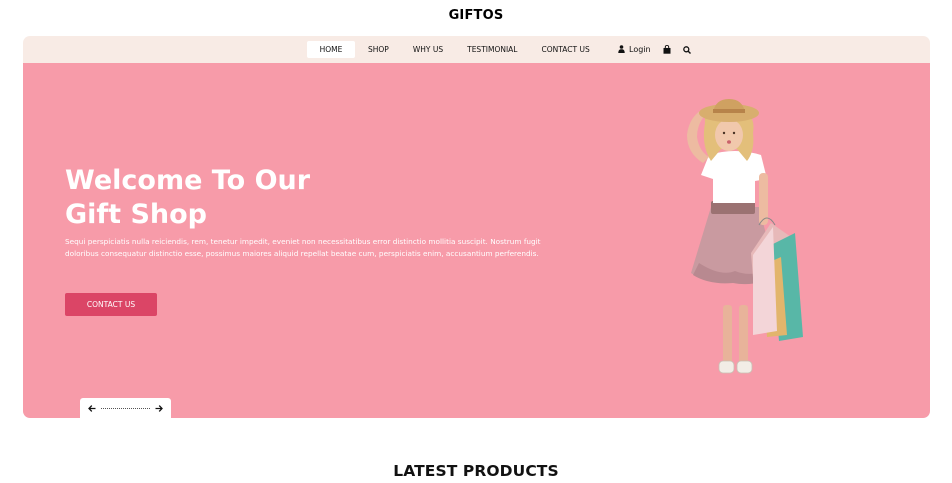  I want to click on nav-link-testimonial: TESTIMONIAL, so click(492, 49).